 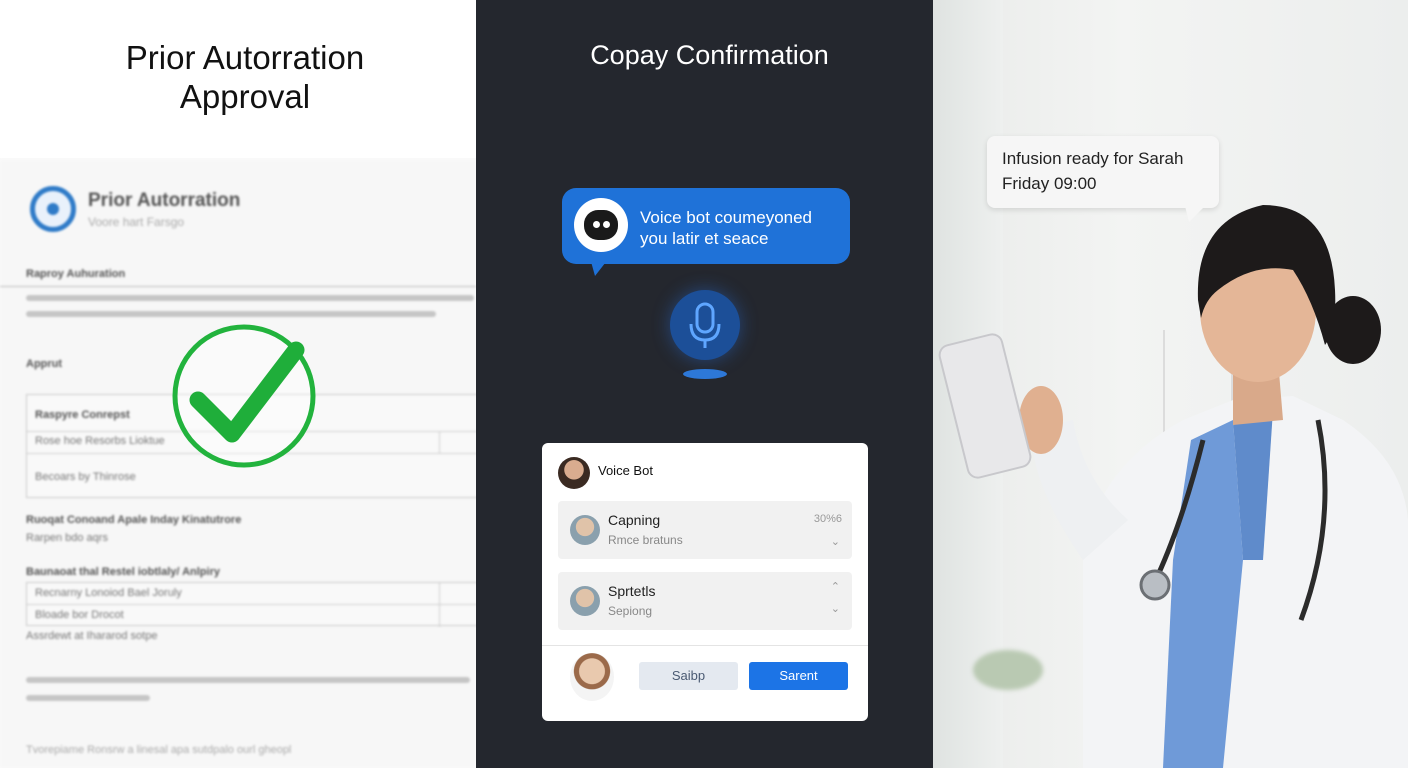 I want to click on box-title: Raspyre Conrepst, so click(x=82, y=415).